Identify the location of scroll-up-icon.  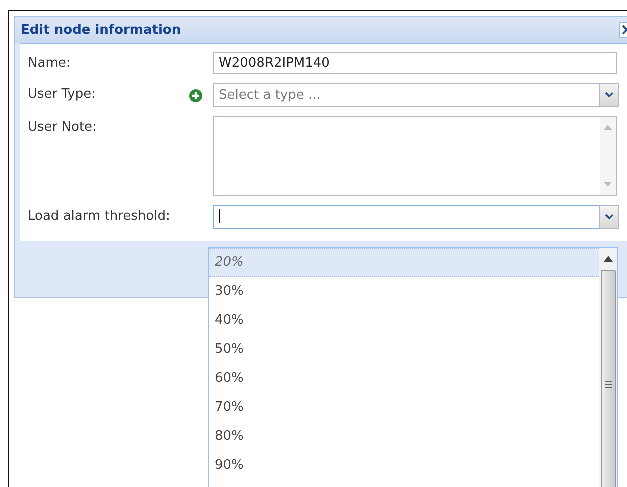
(608, 259).